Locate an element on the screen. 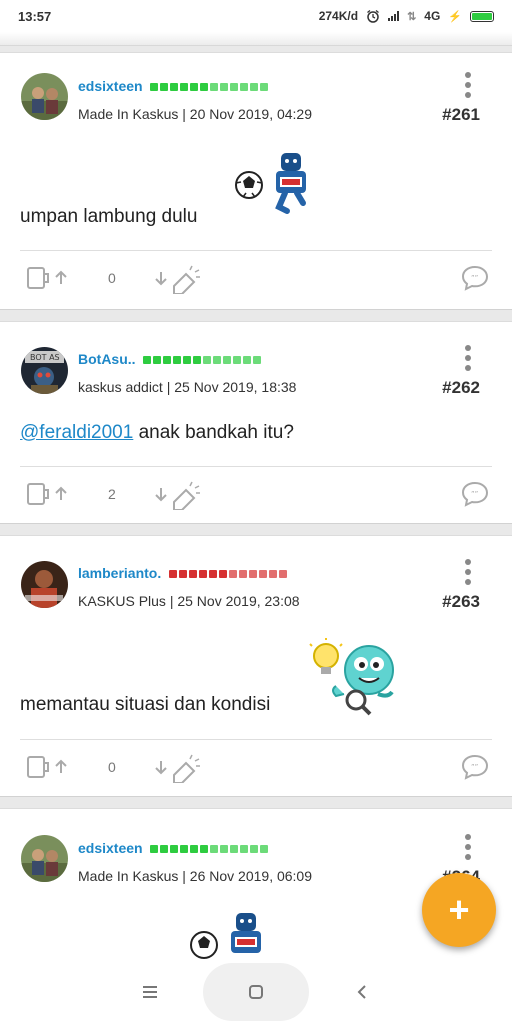 This screenshot has height=1024, width=512. avatar: BOT AS is located at coordinates (44, 370).